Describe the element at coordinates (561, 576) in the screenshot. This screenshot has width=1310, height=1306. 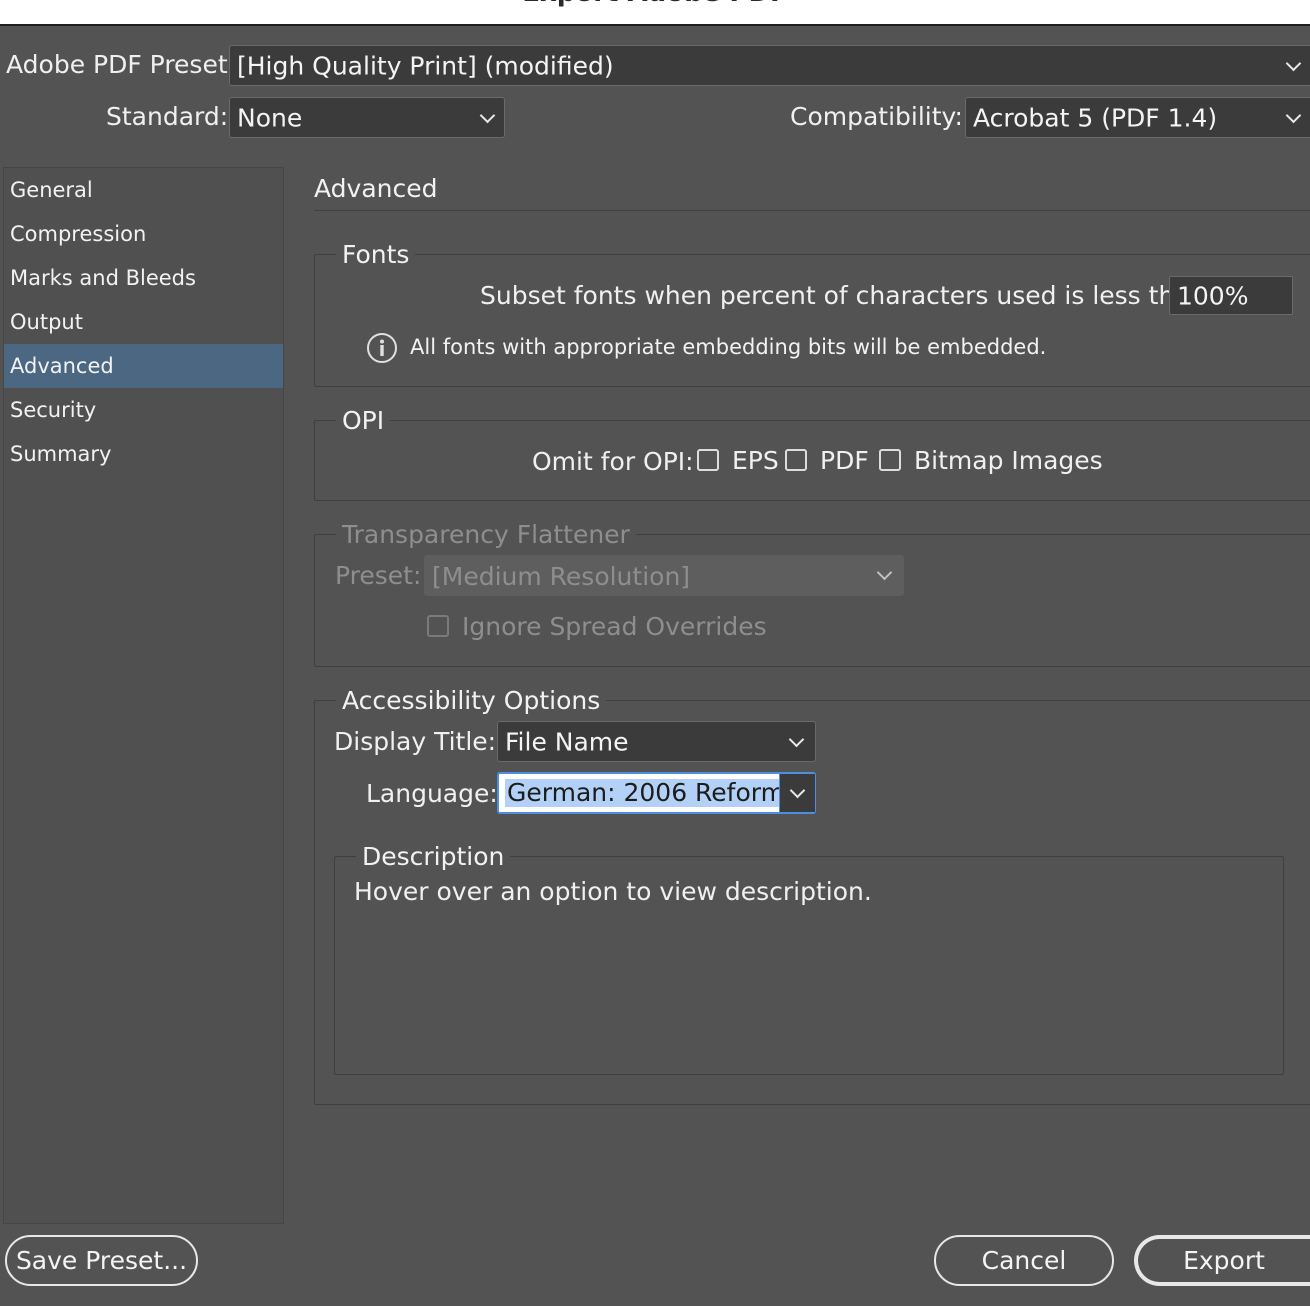
I see `flattener-preset-value: [Medium Resolution]` at that location.